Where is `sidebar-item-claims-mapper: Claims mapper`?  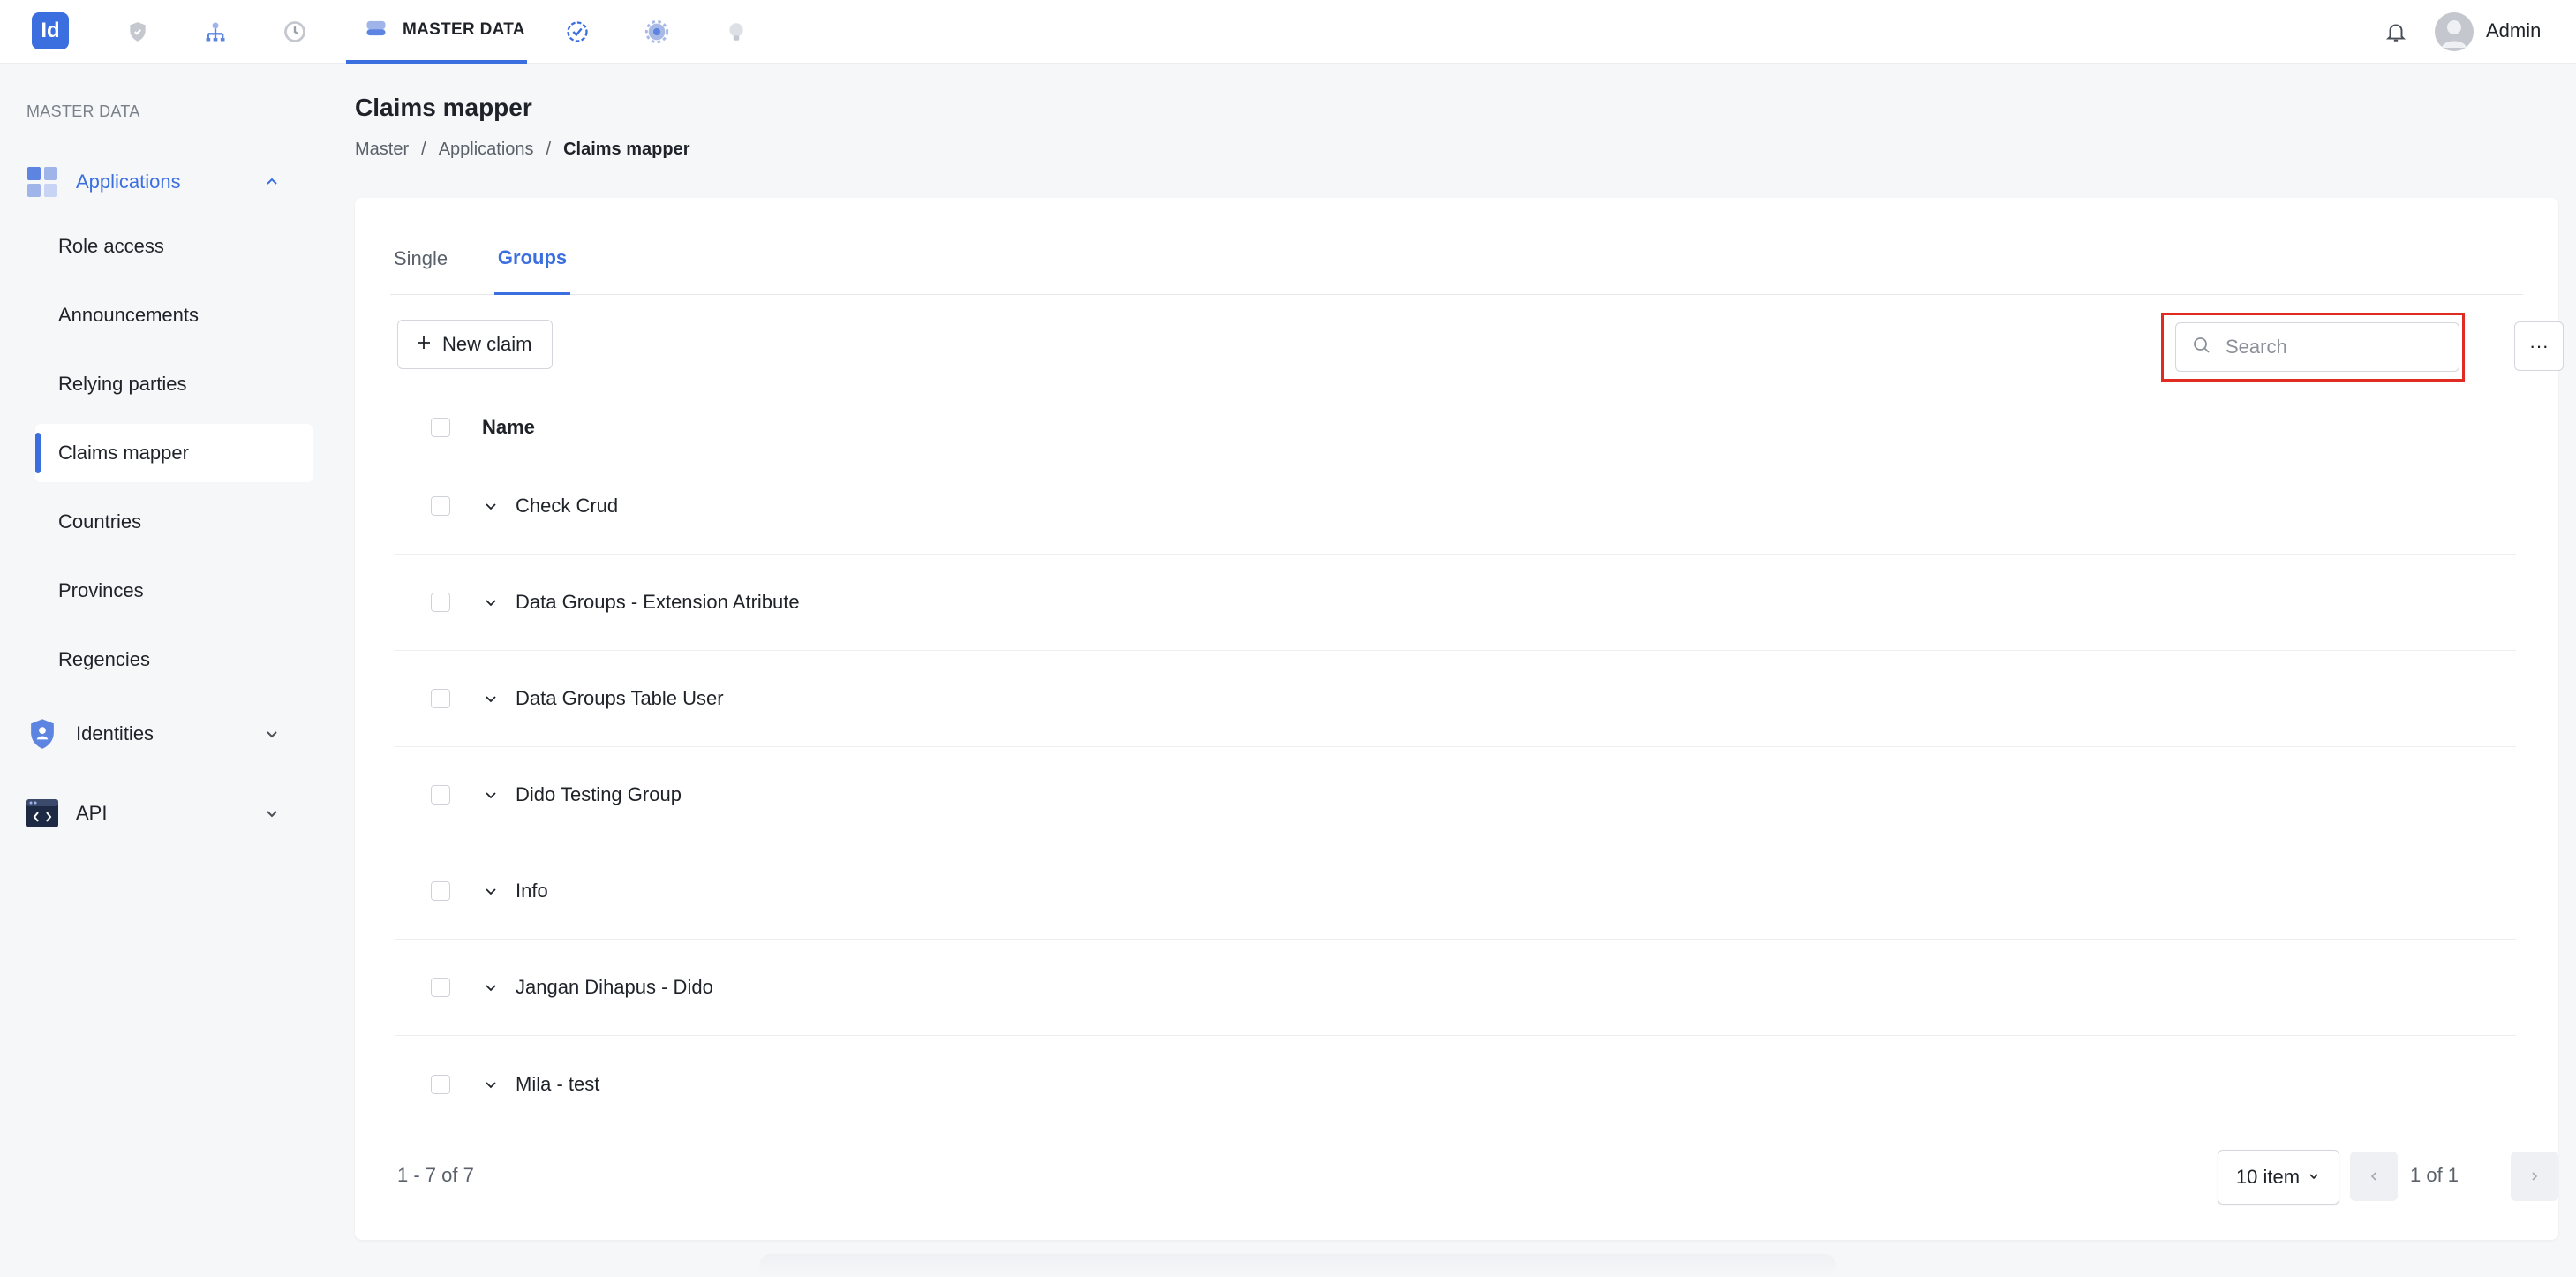
sidebar-item-claims-mapper: Claims mapper is located at coordinates (174, 453).